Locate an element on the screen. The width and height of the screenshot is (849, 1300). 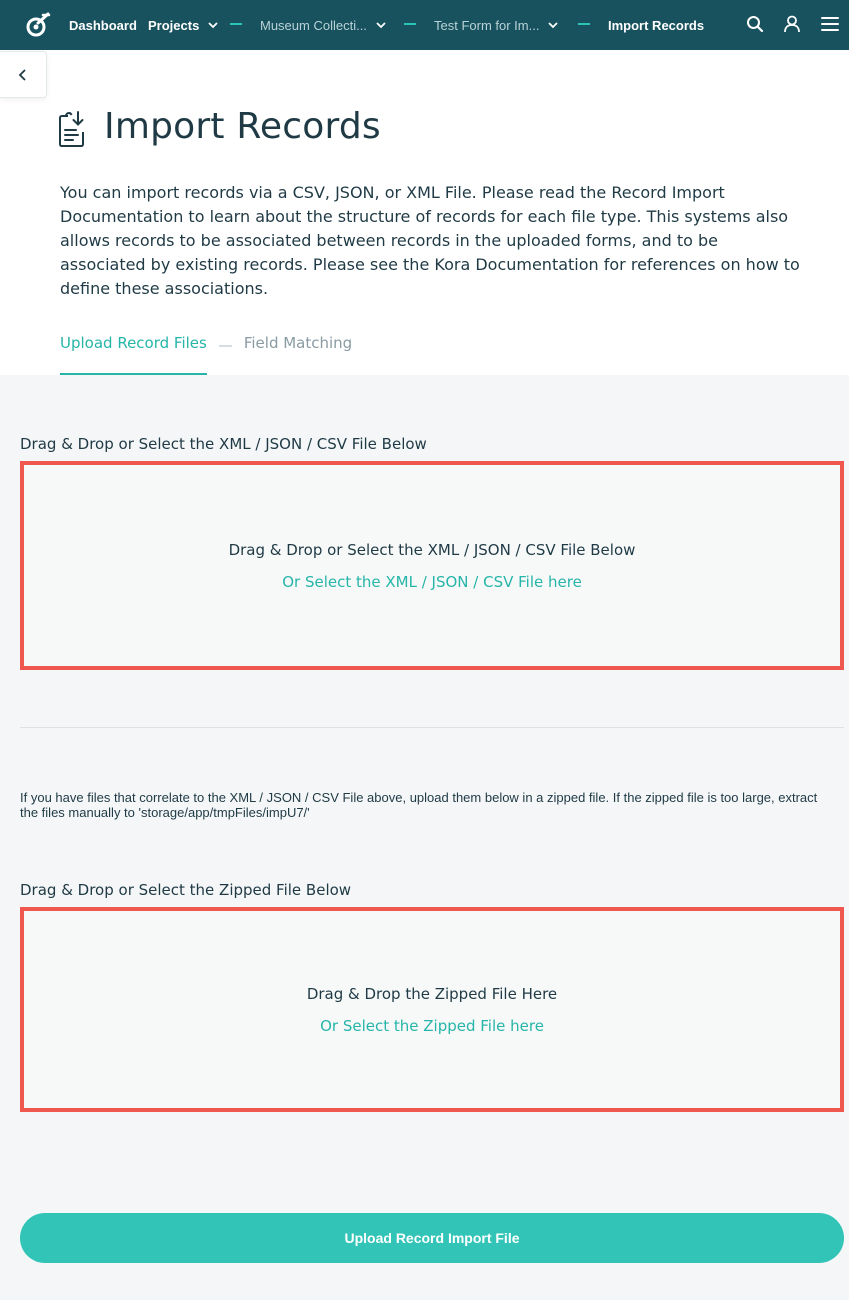
menu-icon is located at coordinates (830, 24).